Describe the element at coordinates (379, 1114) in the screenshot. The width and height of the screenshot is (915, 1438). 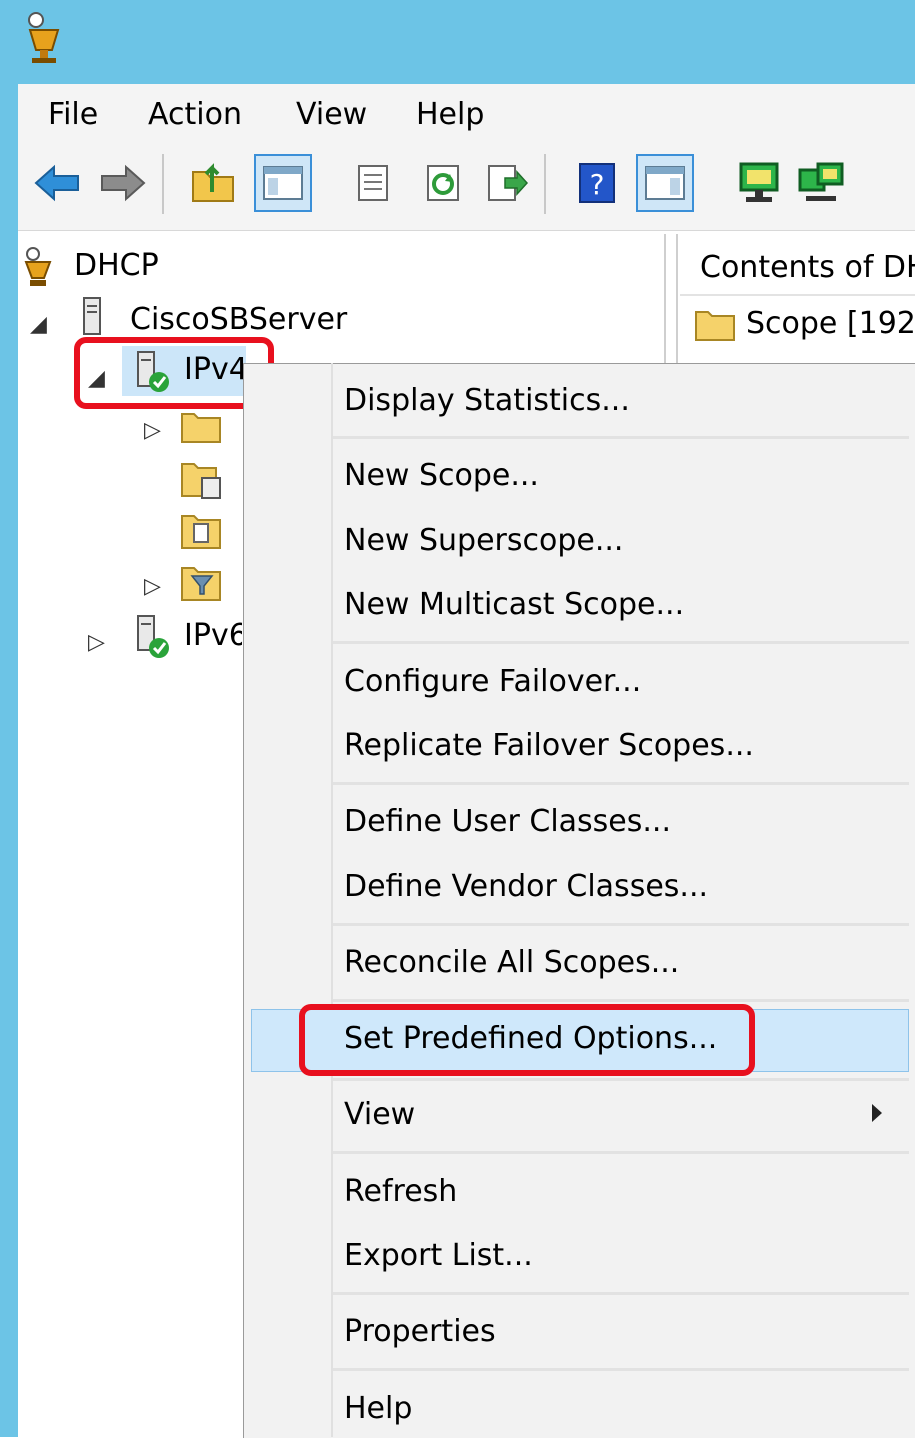
I see `menu-item-view: View` at that location.